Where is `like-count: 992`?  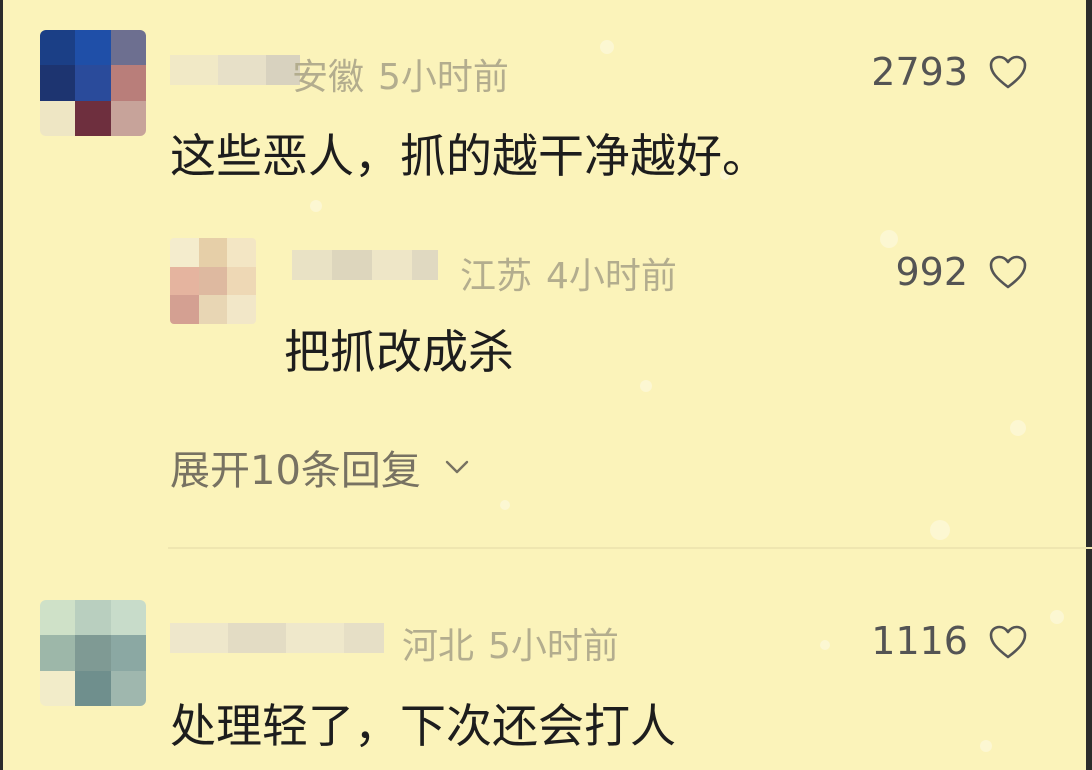 like-count: 992 is located at coordinates (931, 272).